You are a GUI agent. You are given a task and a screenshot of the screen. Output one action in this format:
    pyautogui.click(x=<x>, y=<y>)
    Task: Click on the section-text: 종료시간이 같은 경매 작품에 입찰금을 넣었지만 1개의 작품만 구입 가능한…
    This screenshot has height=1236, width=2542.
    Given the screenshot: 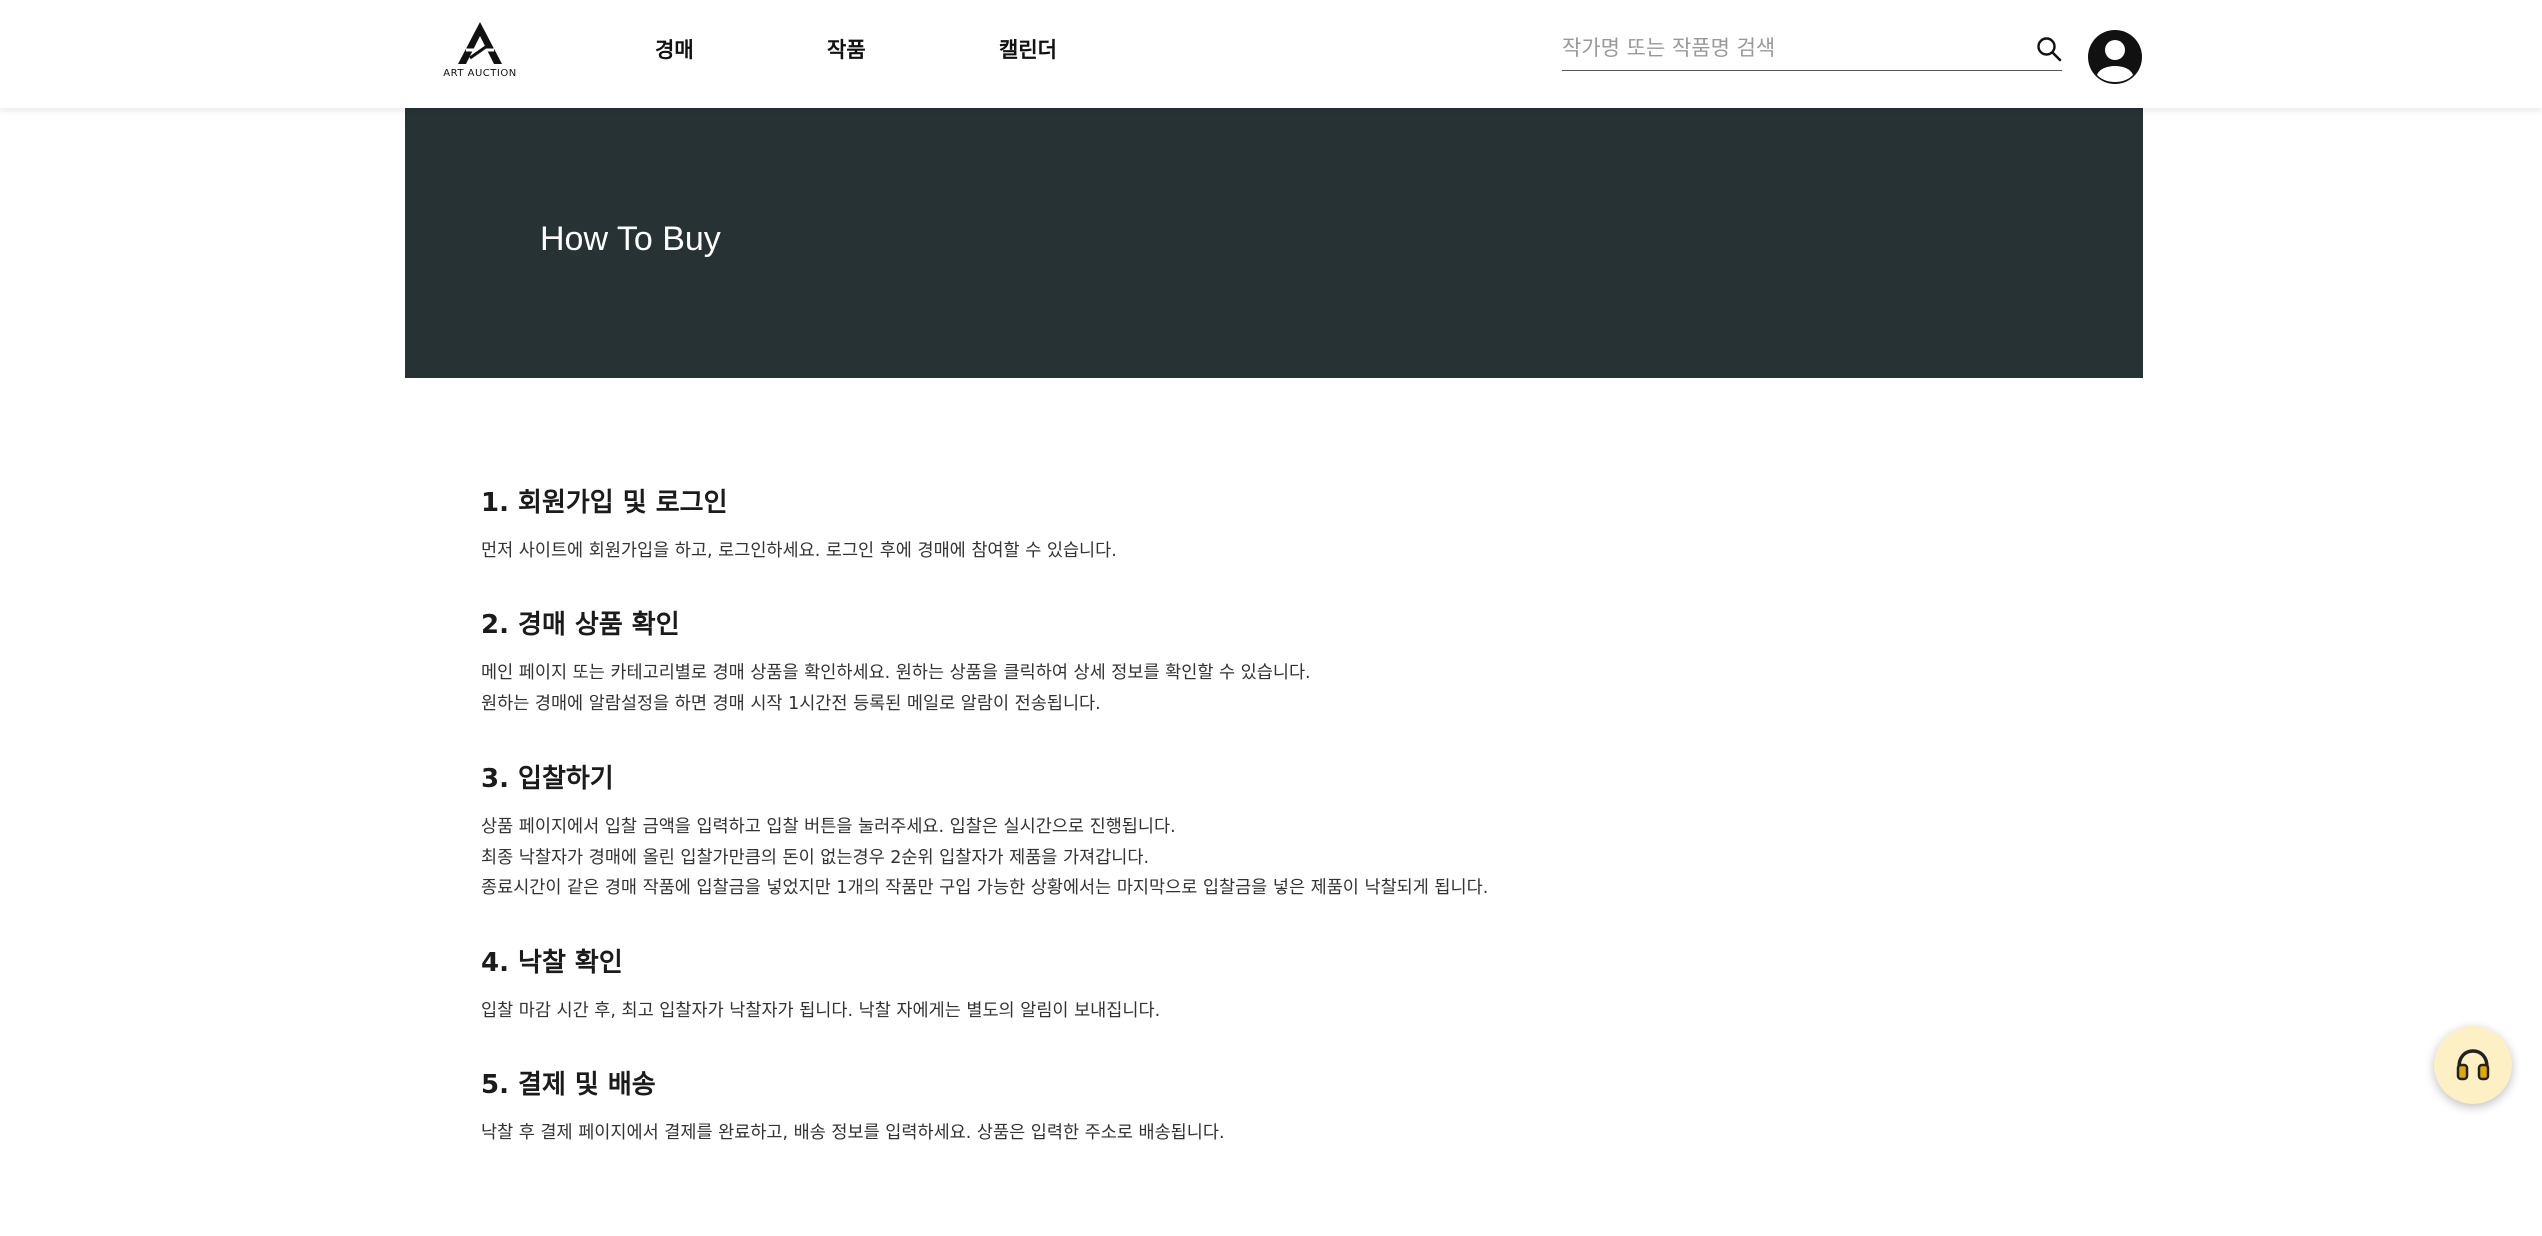 What is the action you would take?
    pyautogui.click(x=985, y=888)
    